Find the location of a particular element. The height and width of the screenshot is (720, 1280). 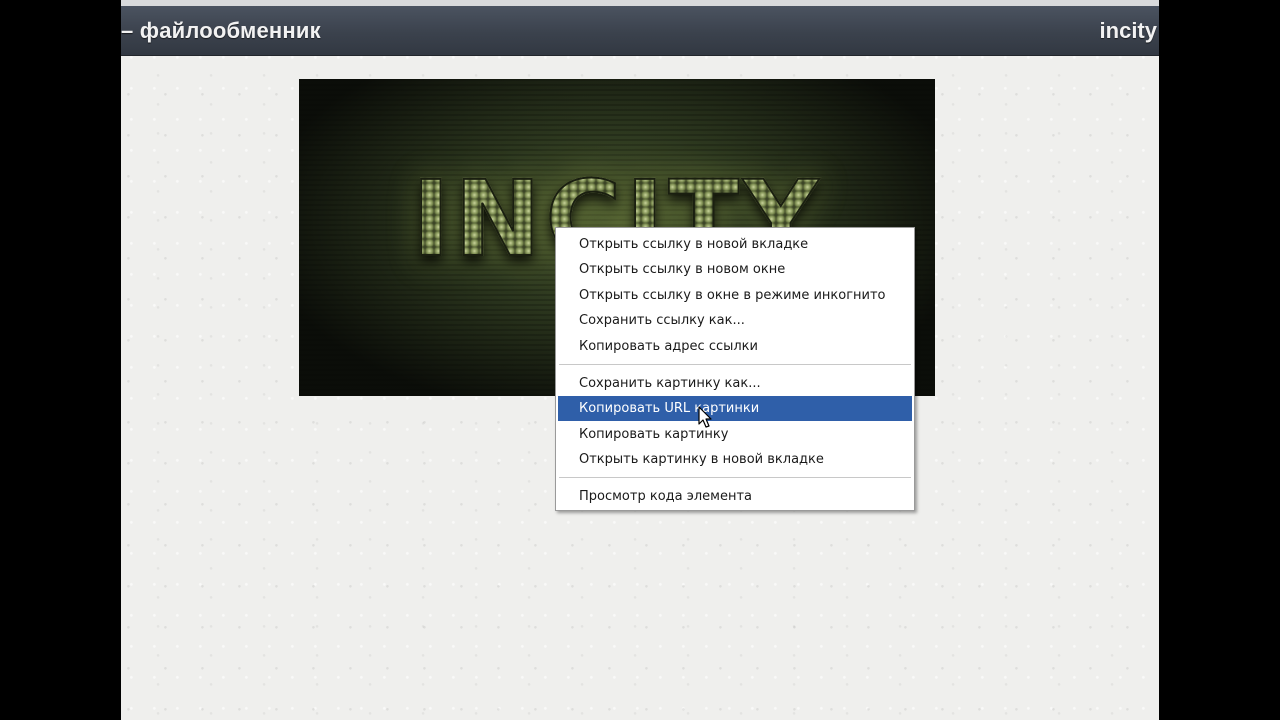

menu-item-open-link-incognito: Открыть ссылку в окне в режиме инкогнито is located at coordinates (735, 295).